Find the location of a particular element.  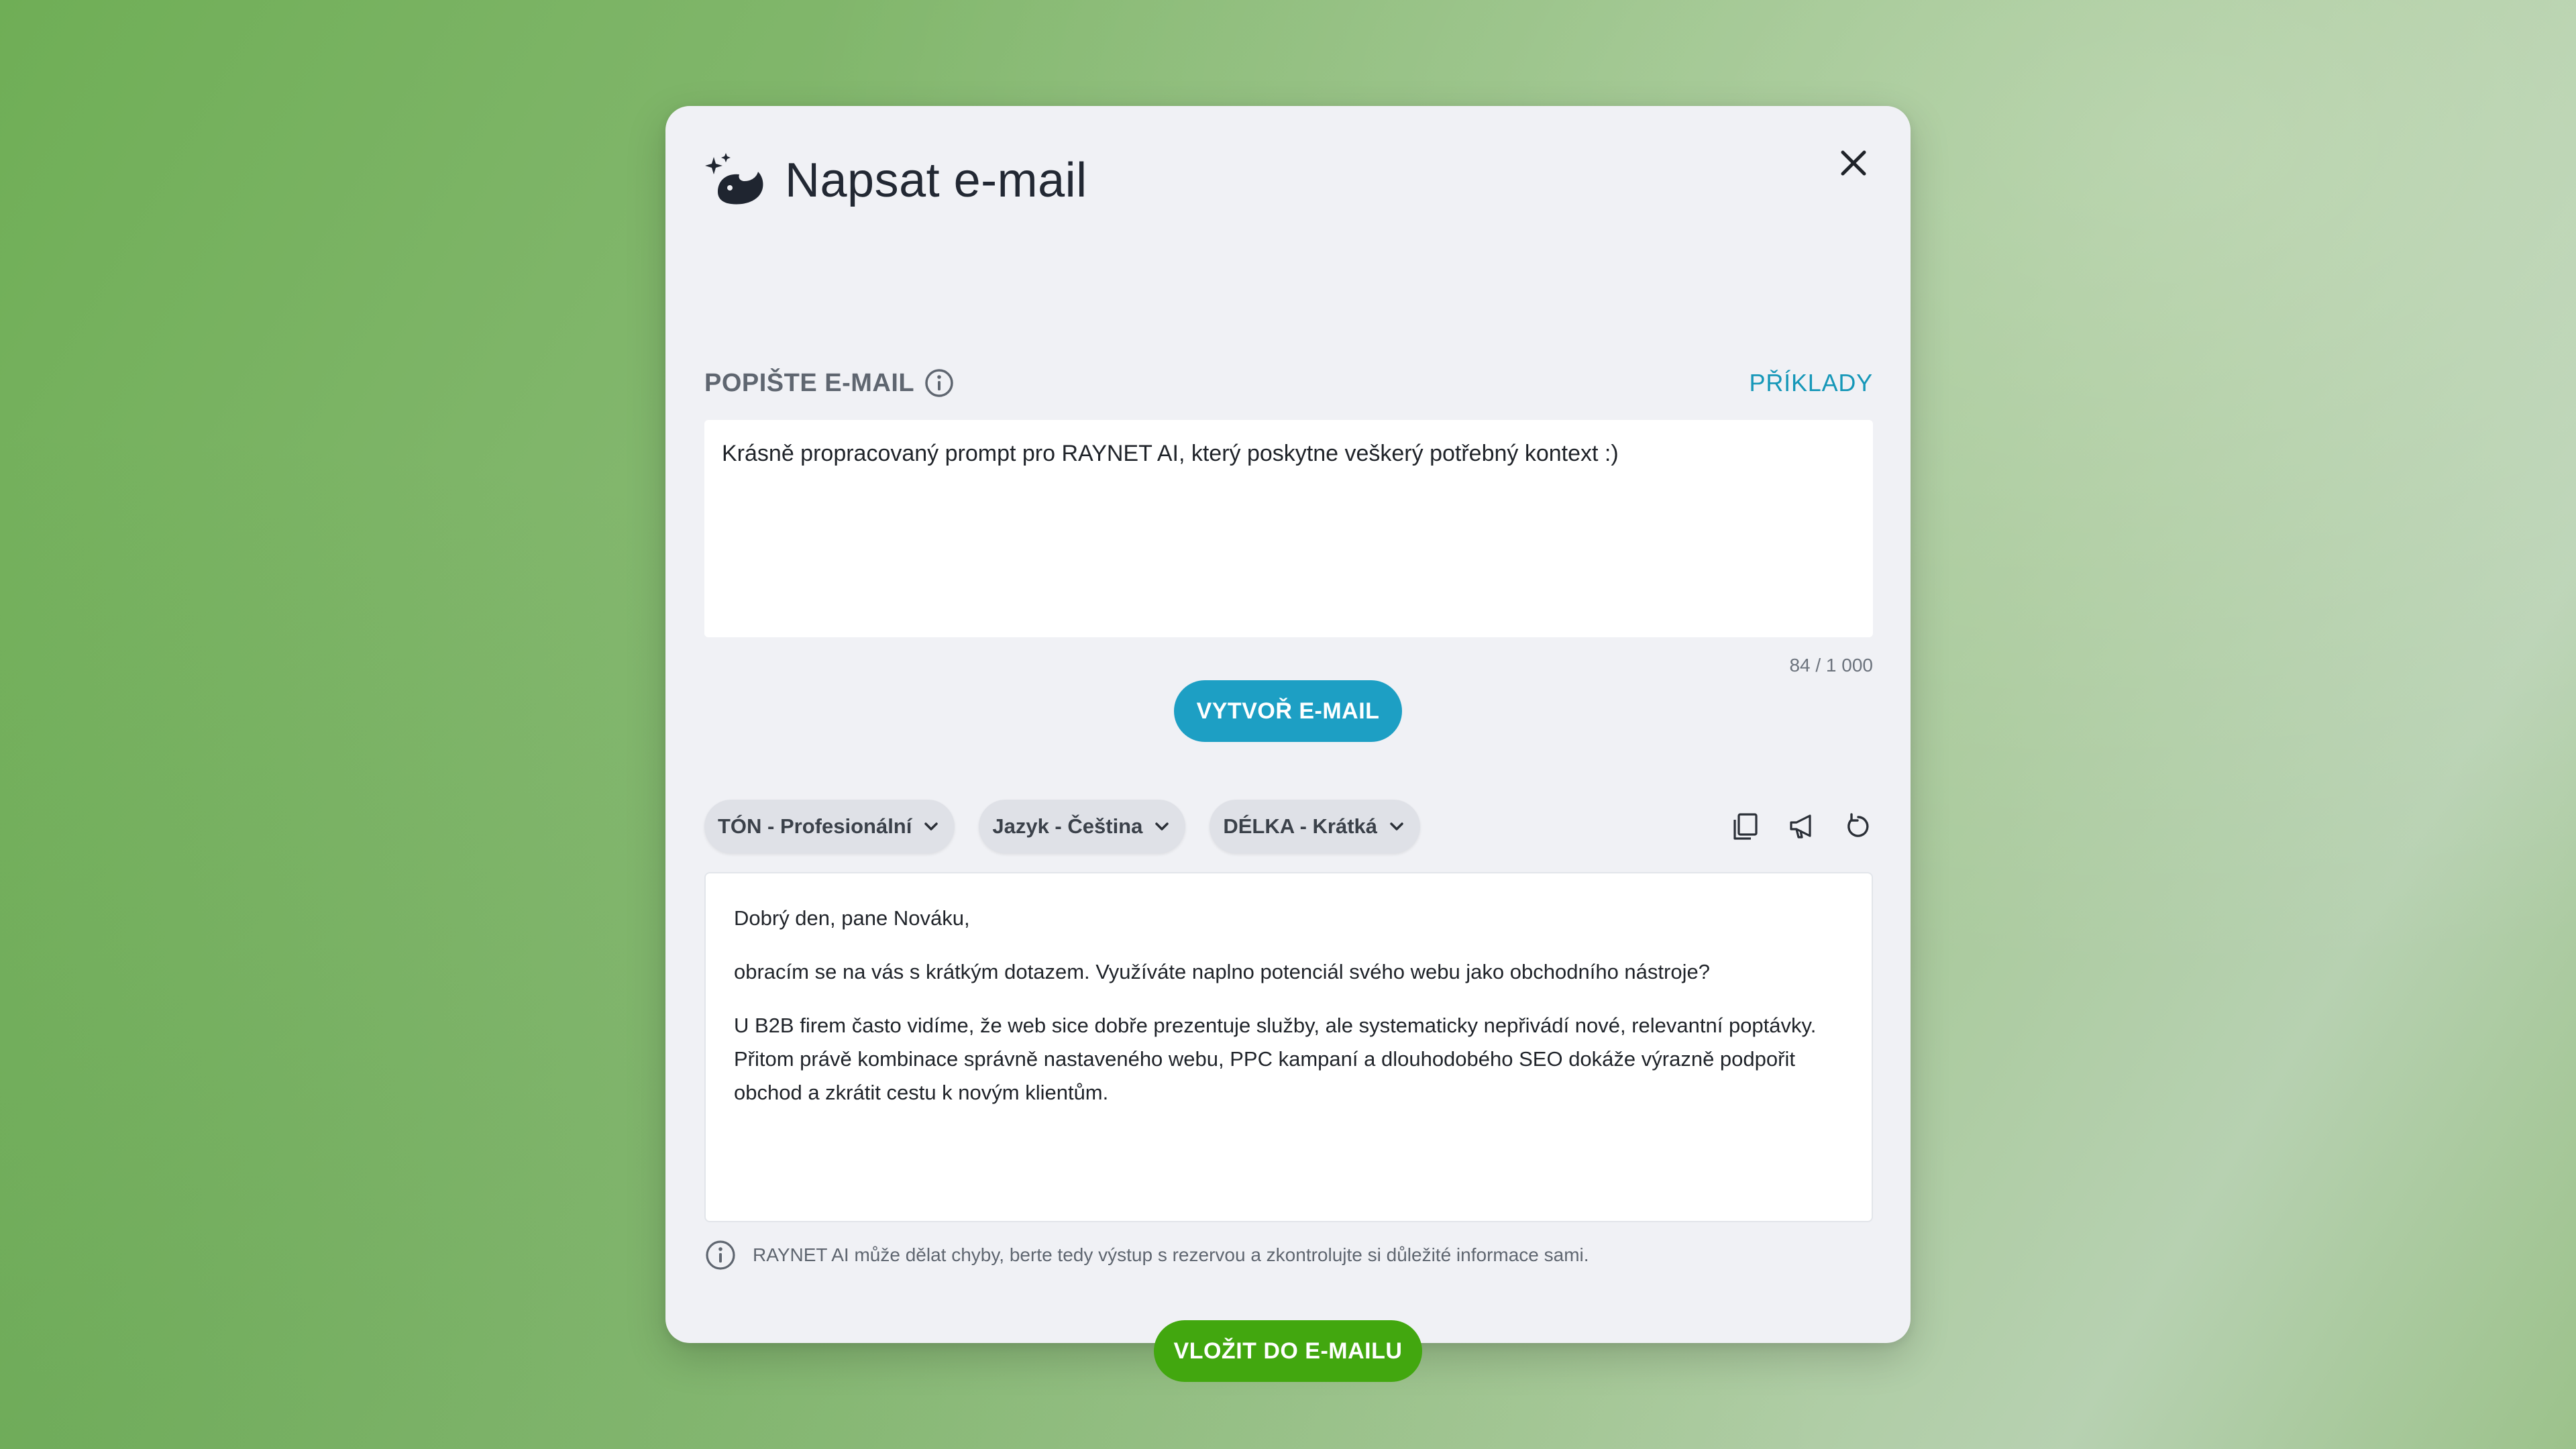

email-paragraph-2-line-3: obchod a zkrátit cestu k novým klientům. is located at coordinates (921, 1092).